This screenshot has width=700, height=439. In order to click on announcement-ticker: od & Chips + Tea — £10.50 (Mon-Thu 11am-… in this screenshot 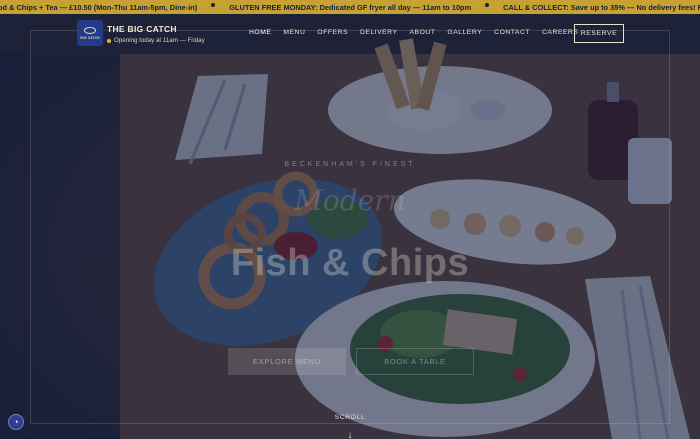, I will do `click(350, 7)`.